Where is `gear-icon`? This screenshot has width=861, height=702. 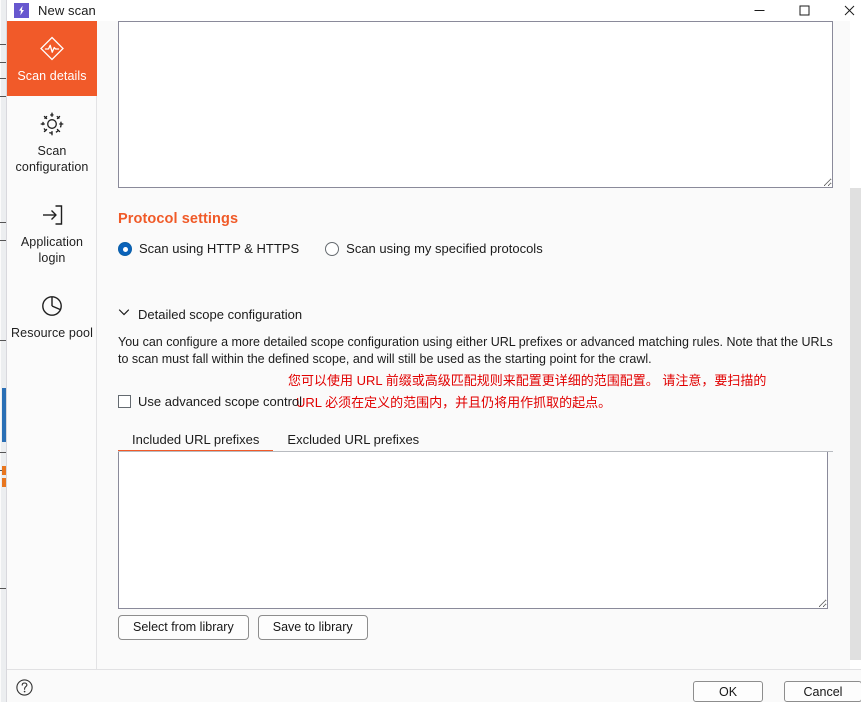
gear-icon is located at coordinates (52, 124).